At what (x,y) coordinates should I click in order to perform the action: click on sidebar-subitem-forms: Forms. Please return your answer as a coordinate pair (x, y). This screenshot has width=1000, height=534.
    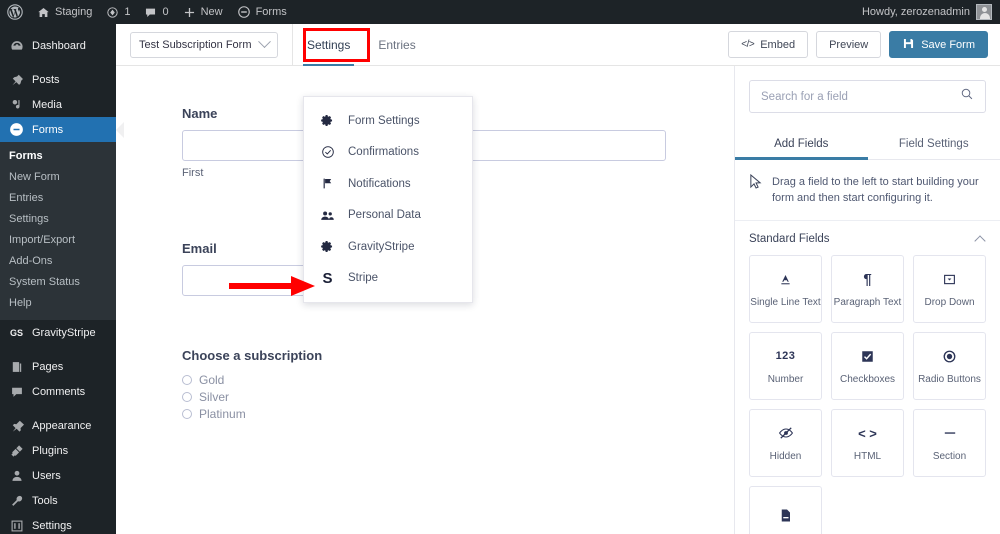
    Looking at the image, I should click on (58, 156).